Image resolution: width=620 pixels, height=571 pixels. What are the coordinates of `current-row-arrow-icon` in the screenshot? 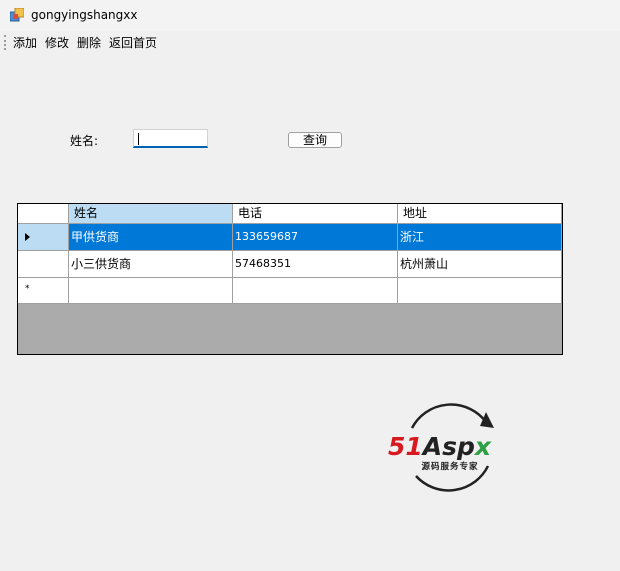 It's located at (27, 237).